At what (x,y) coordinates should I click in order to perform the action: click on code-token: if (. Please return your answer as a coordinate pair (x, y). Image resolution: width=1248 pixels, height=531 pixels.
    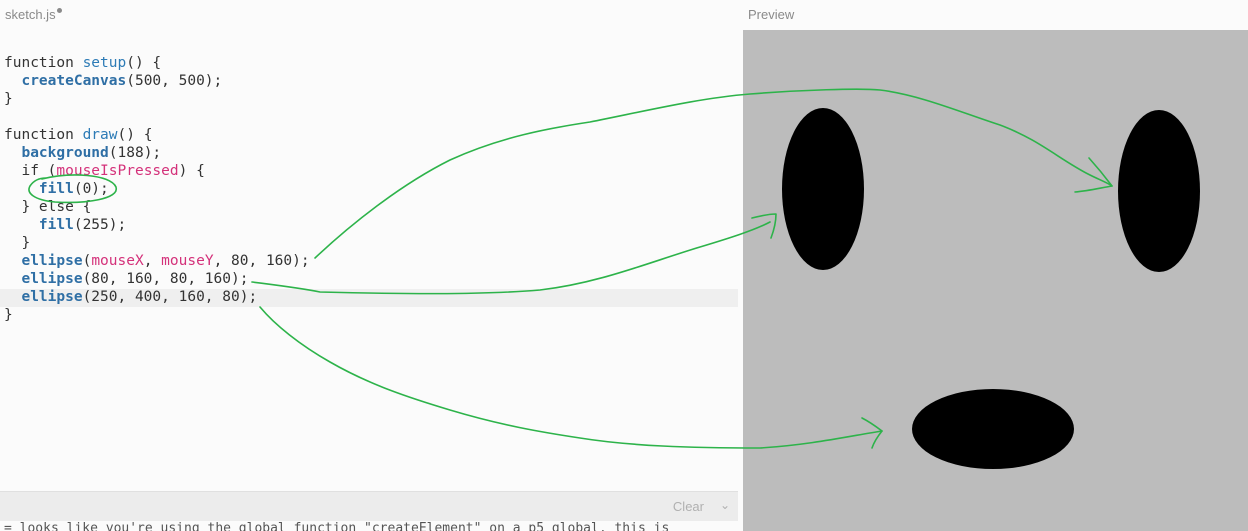
    Looking at the image, I should click on (30, 171).